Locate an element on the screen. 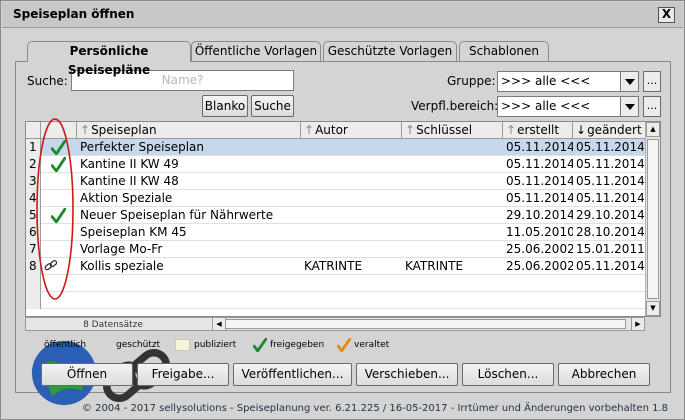  cell-name: Speiseplan KM 45 is located at coordinates (133, 232).